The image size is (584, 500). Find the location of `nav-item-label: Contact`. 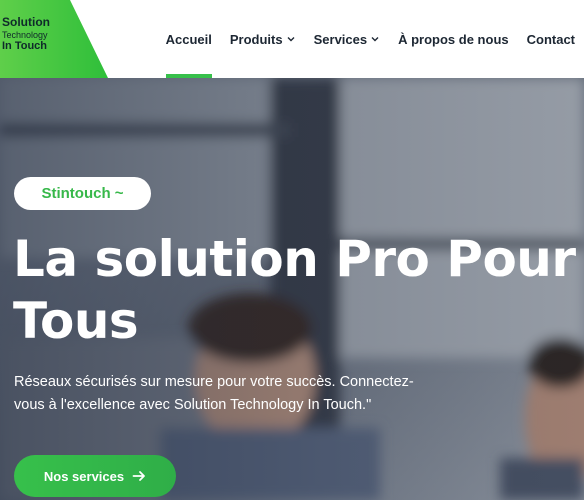

nav-item-label: Contact is located at coordinates (550, 39).